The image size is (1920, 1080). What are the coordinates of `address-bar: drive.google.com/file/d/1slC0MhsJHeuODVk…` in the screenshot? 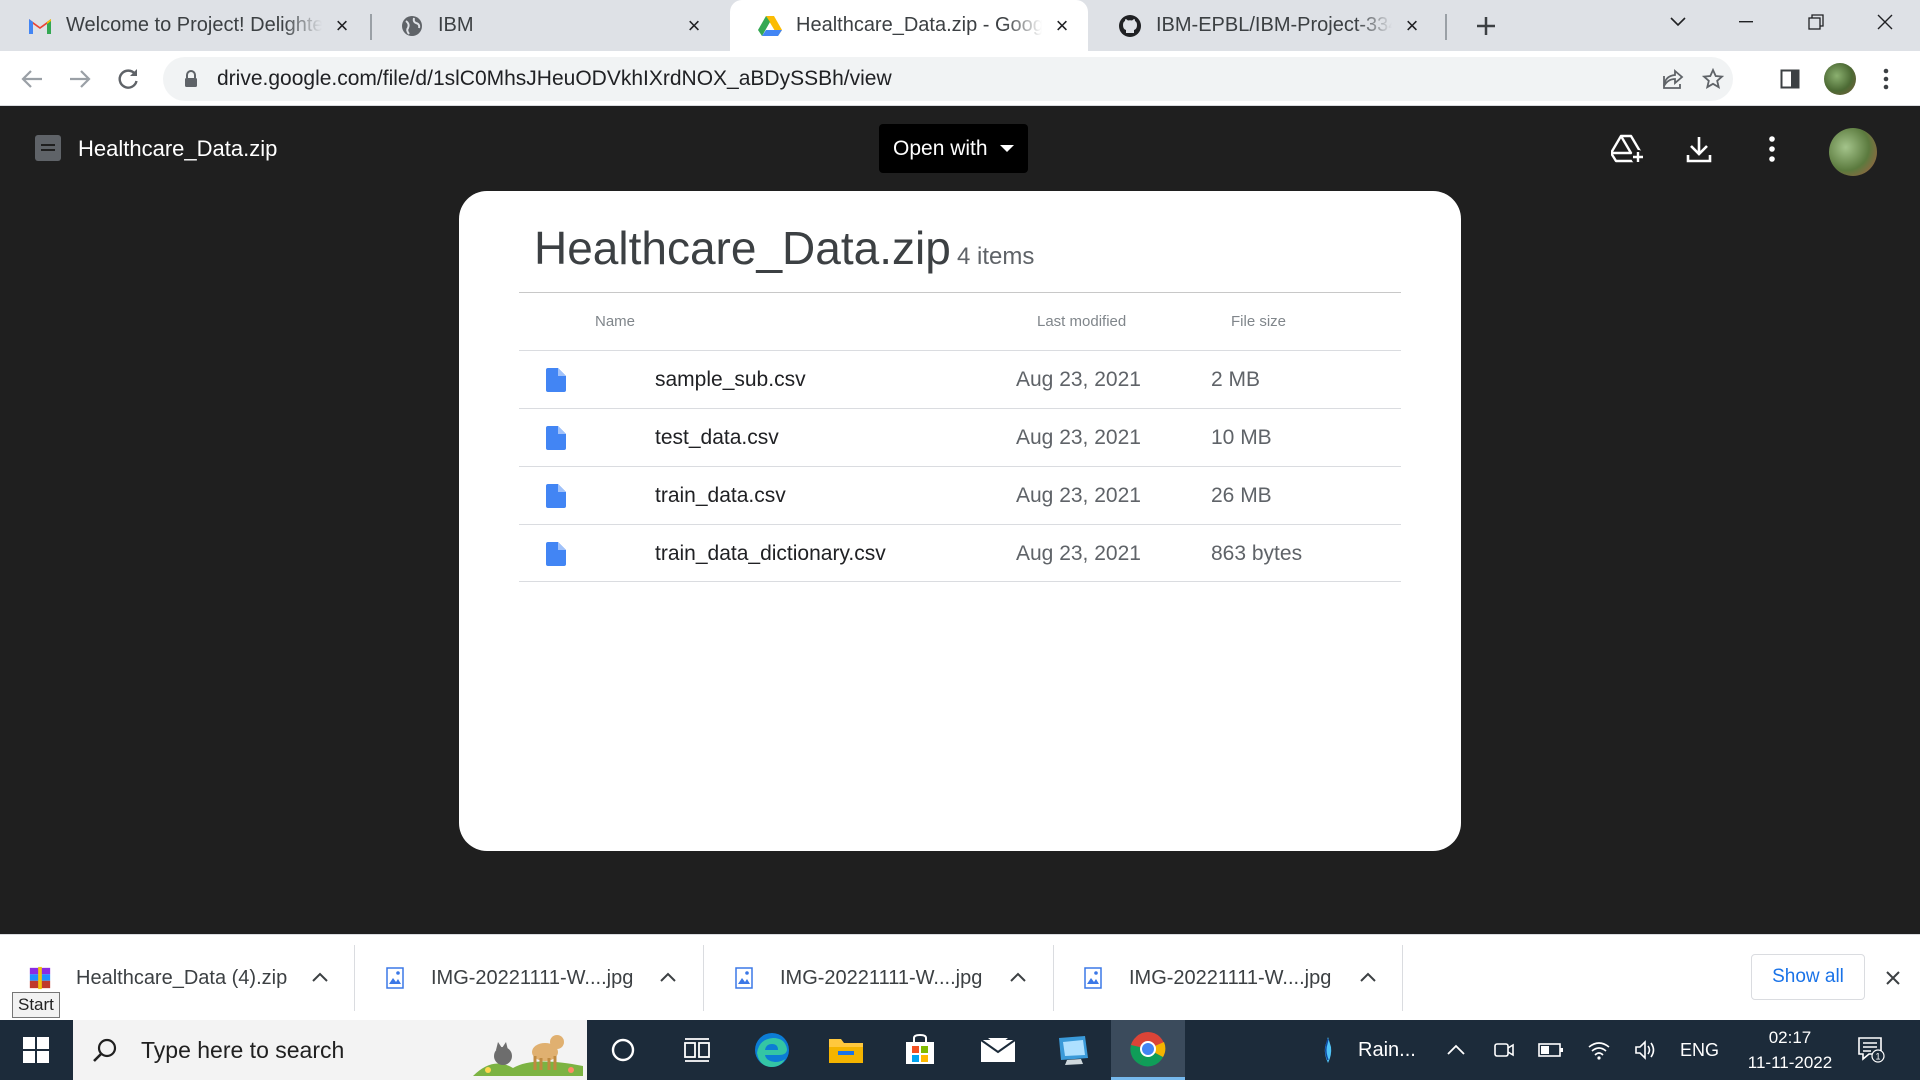 It's located at (948, 79).